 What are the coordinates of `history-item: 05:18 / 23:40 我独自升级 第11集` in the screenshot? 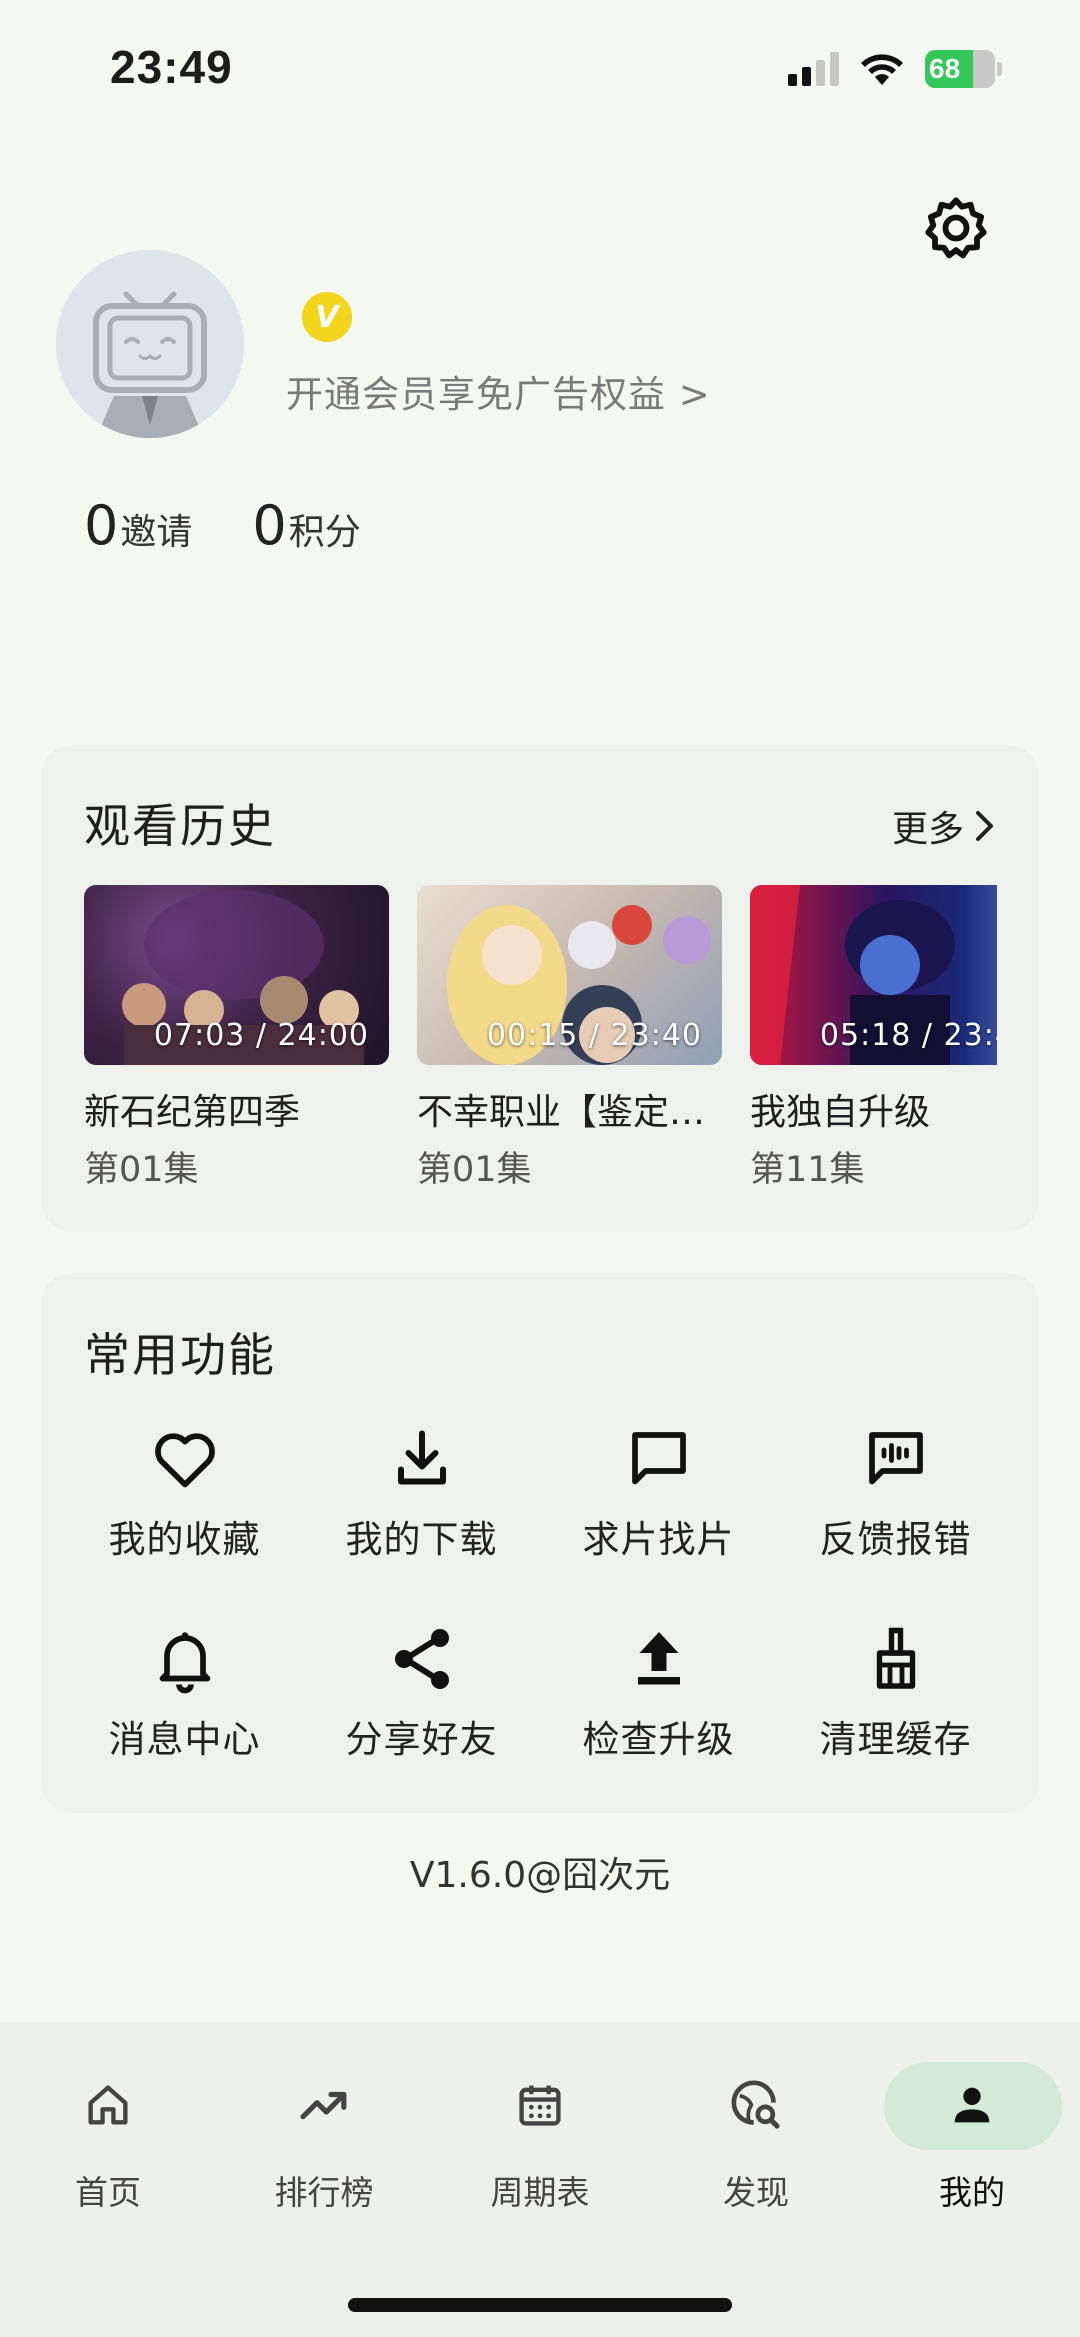 It's located at (873, 1038).